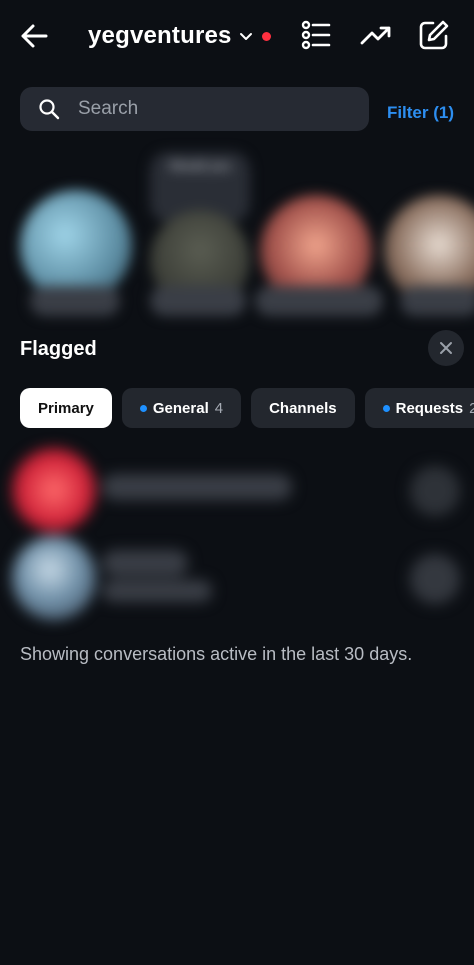 The width and height of the screenshot is (474, 965). Describe the element at coordinates (266, 36) in the screenshot. I see `notification-dot` at that location.